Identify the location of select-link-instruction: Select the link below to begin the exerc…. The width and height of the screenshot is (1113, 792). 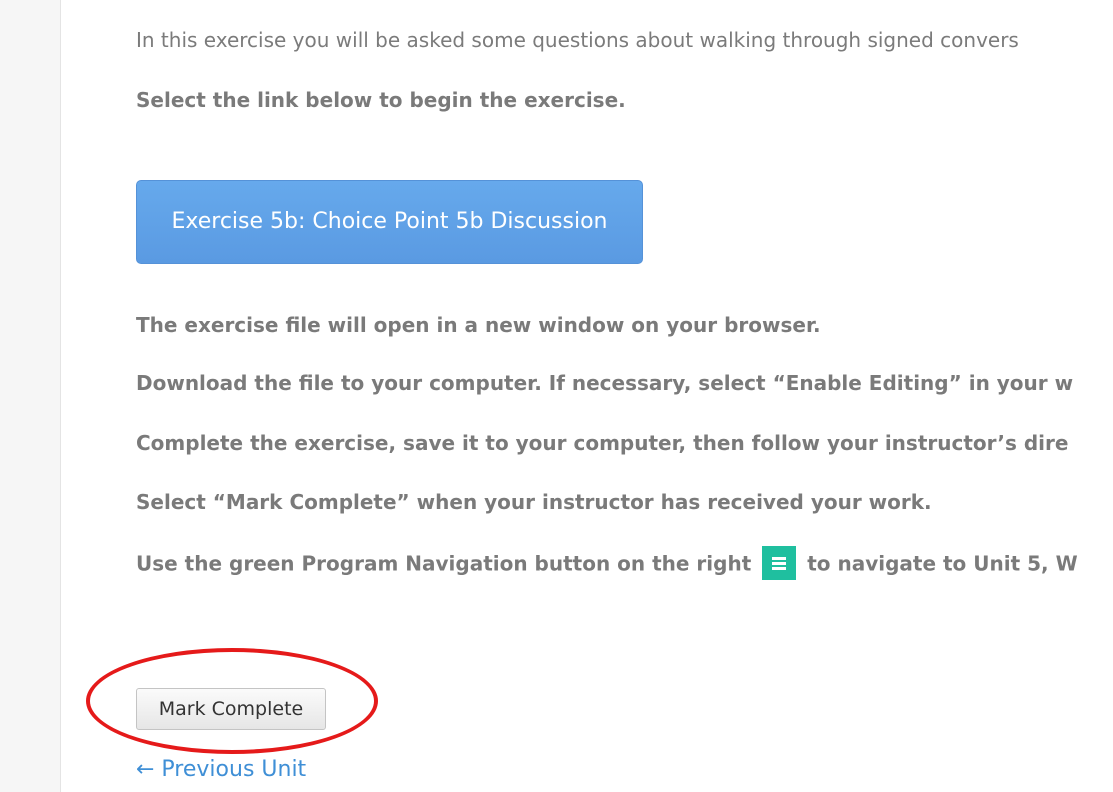
(381, 100).